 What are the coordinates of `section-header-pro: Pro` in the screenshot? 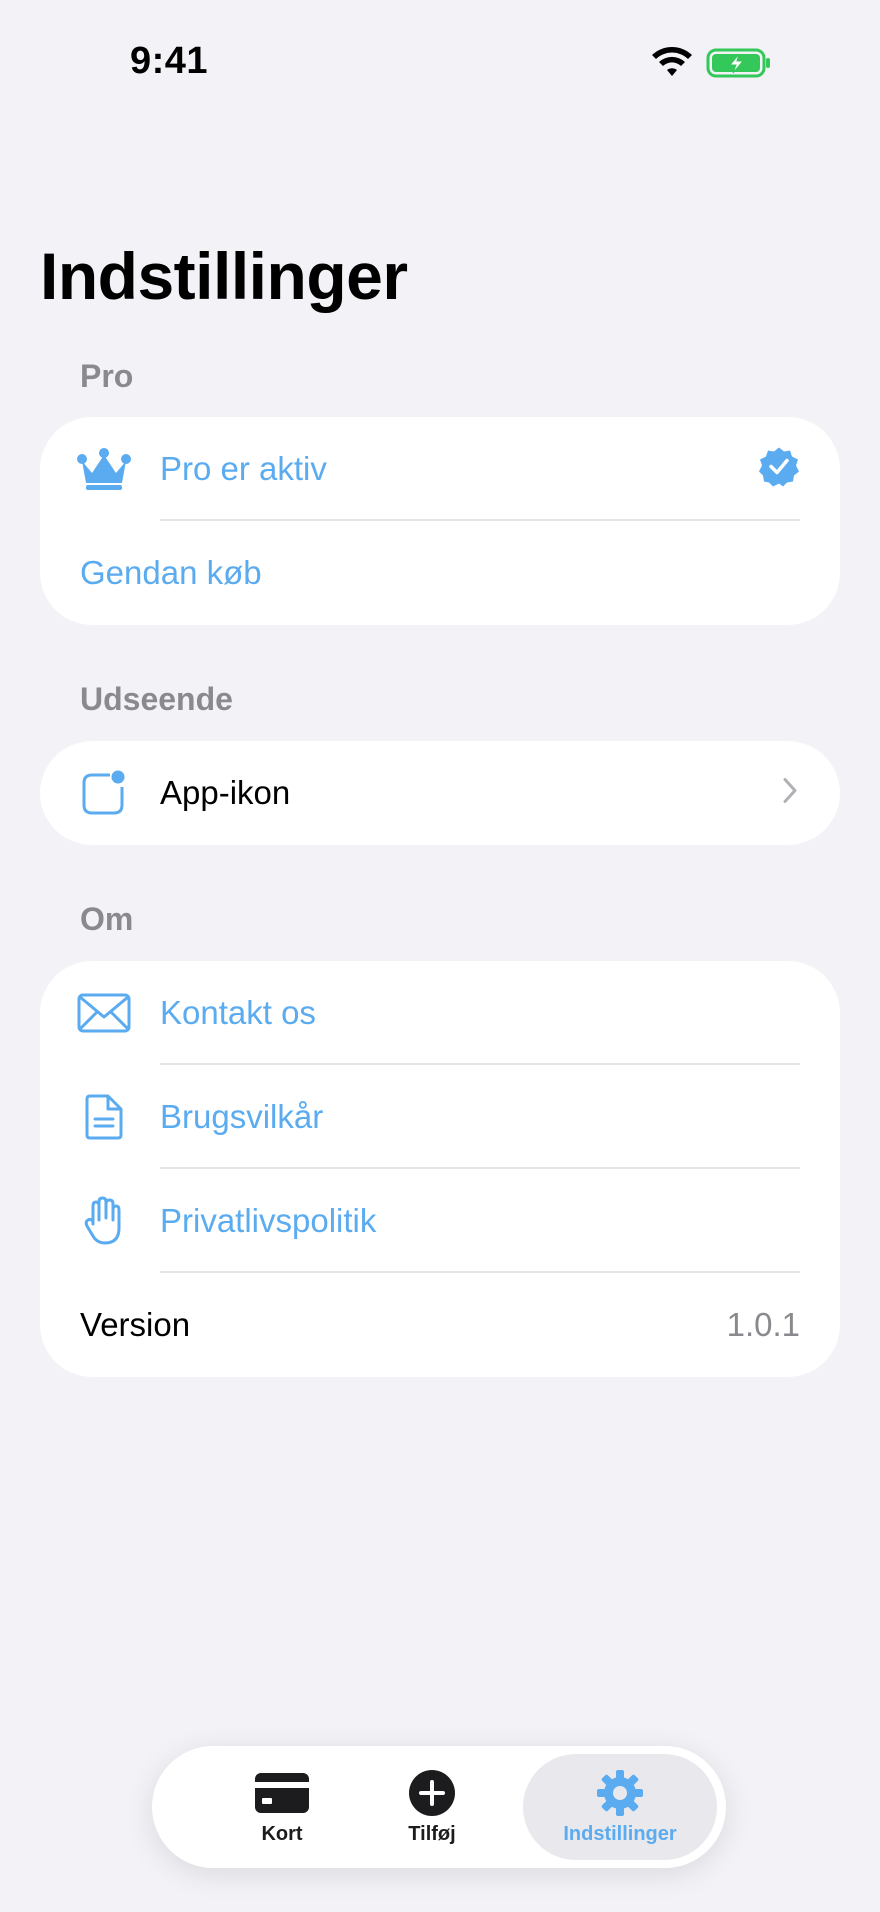 It's located at (107, 376).